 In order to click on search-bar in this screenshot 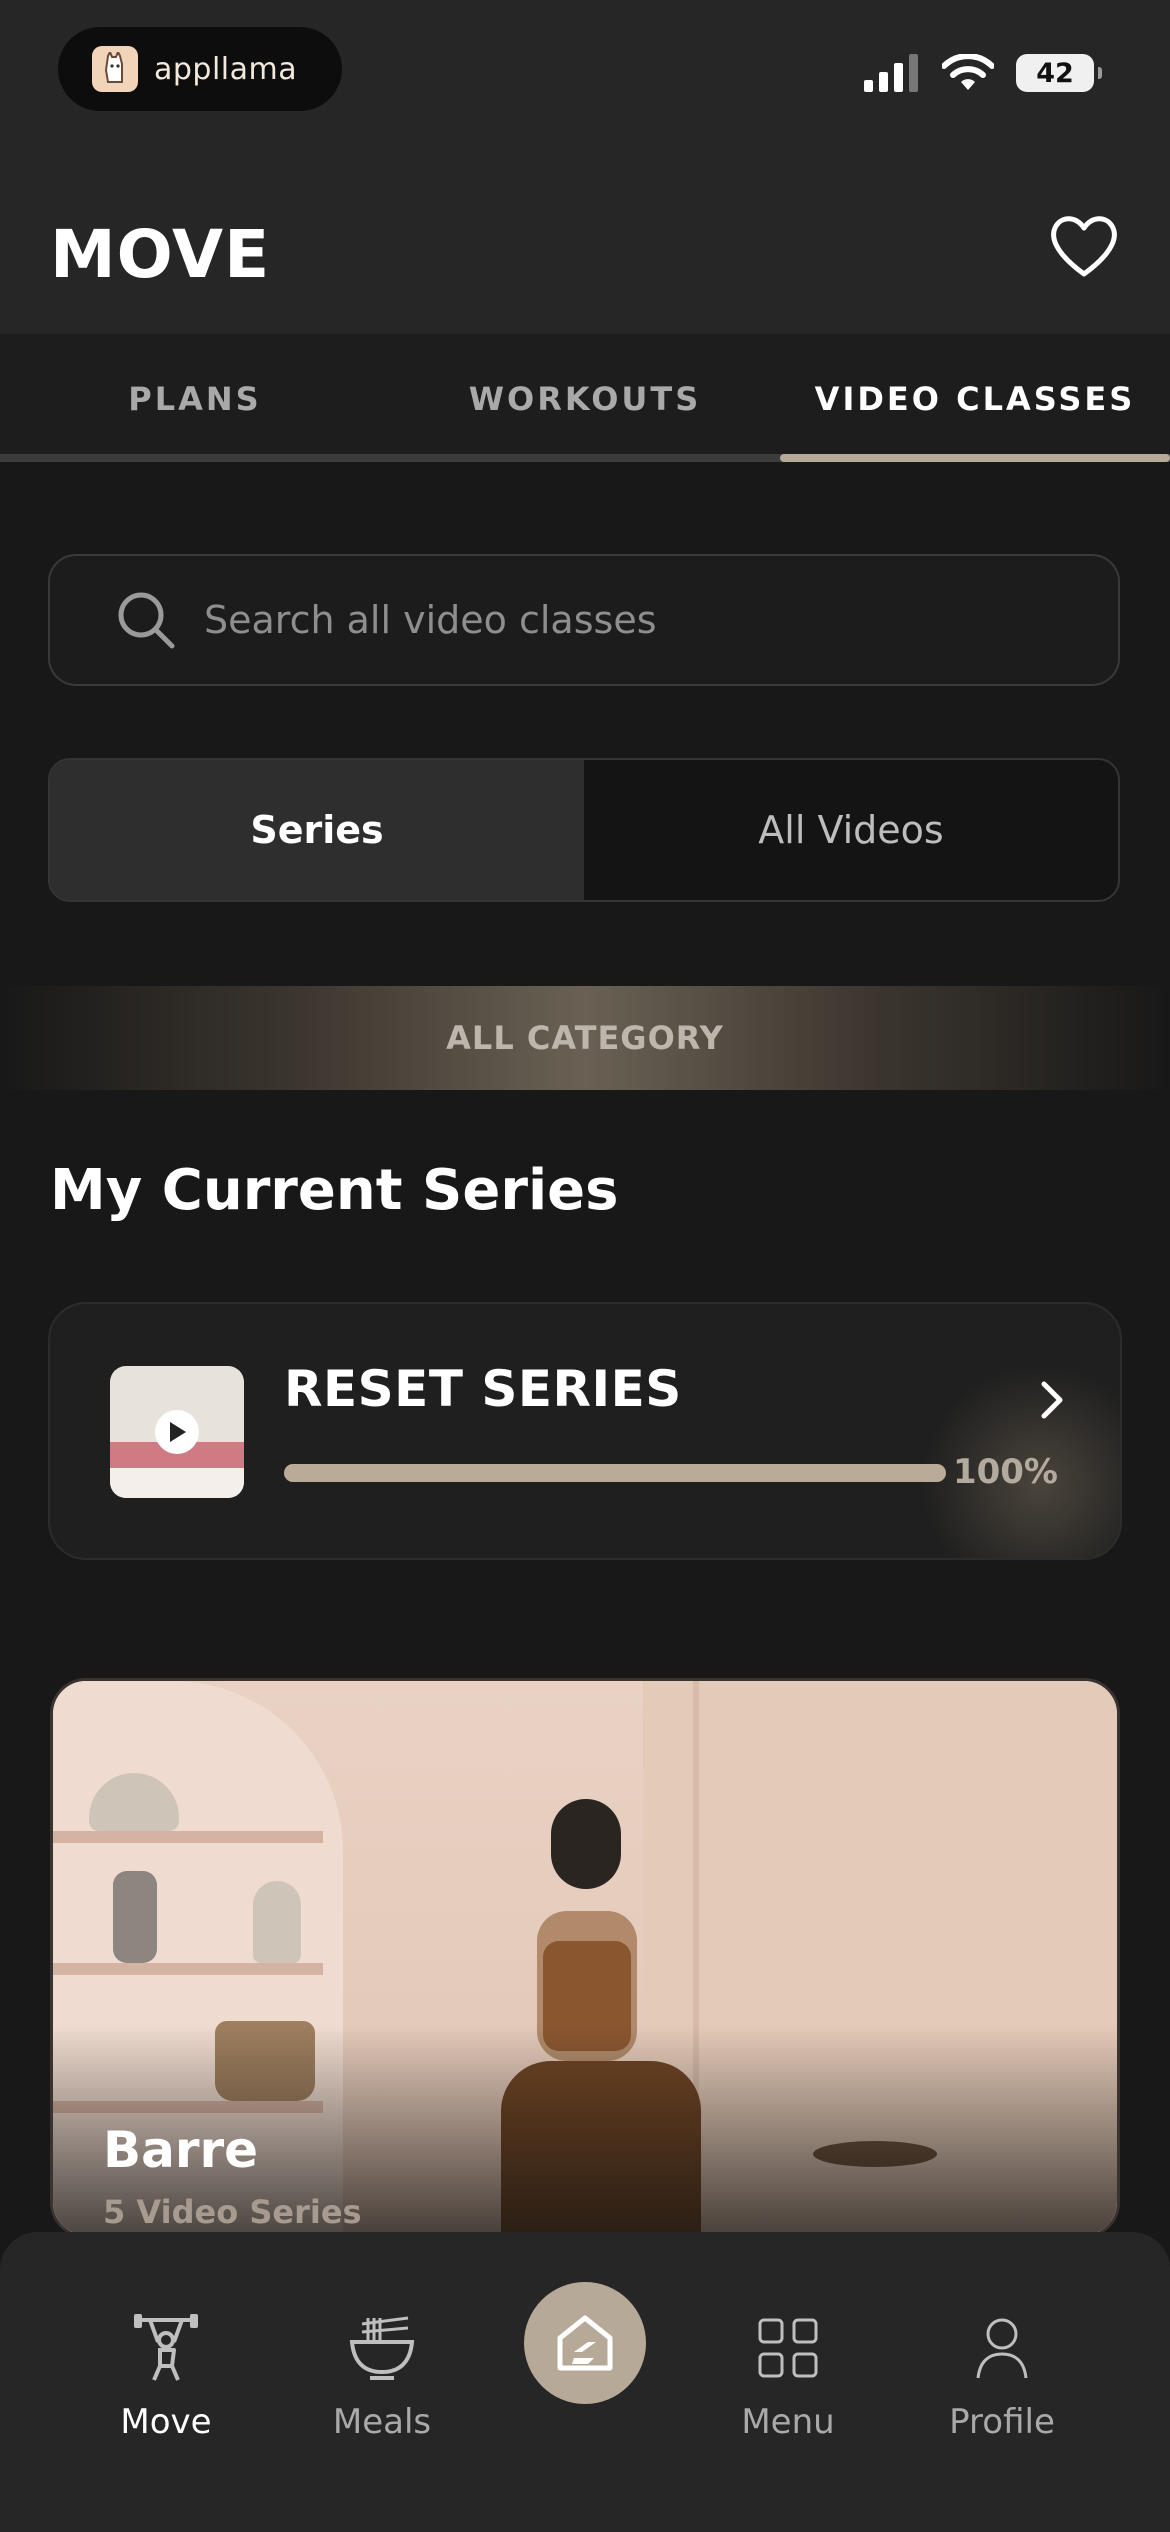, I will do `click(584, 620)`.